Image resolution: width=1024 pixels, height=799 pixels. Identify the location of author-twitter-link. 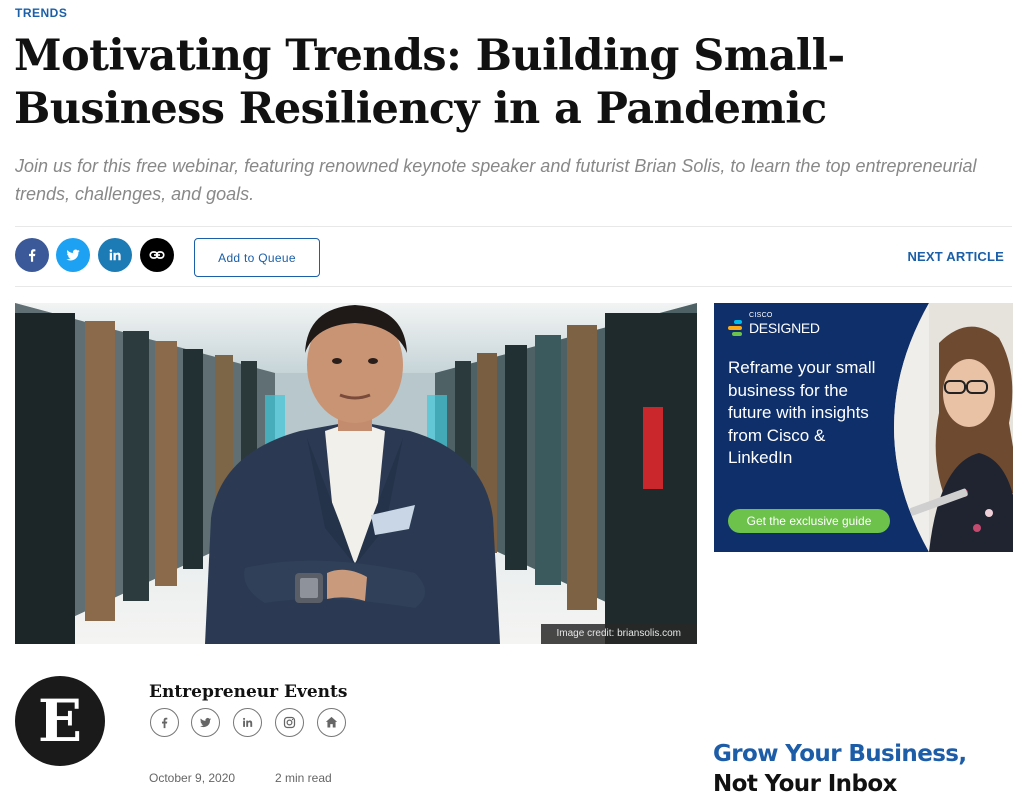
(205, 722).